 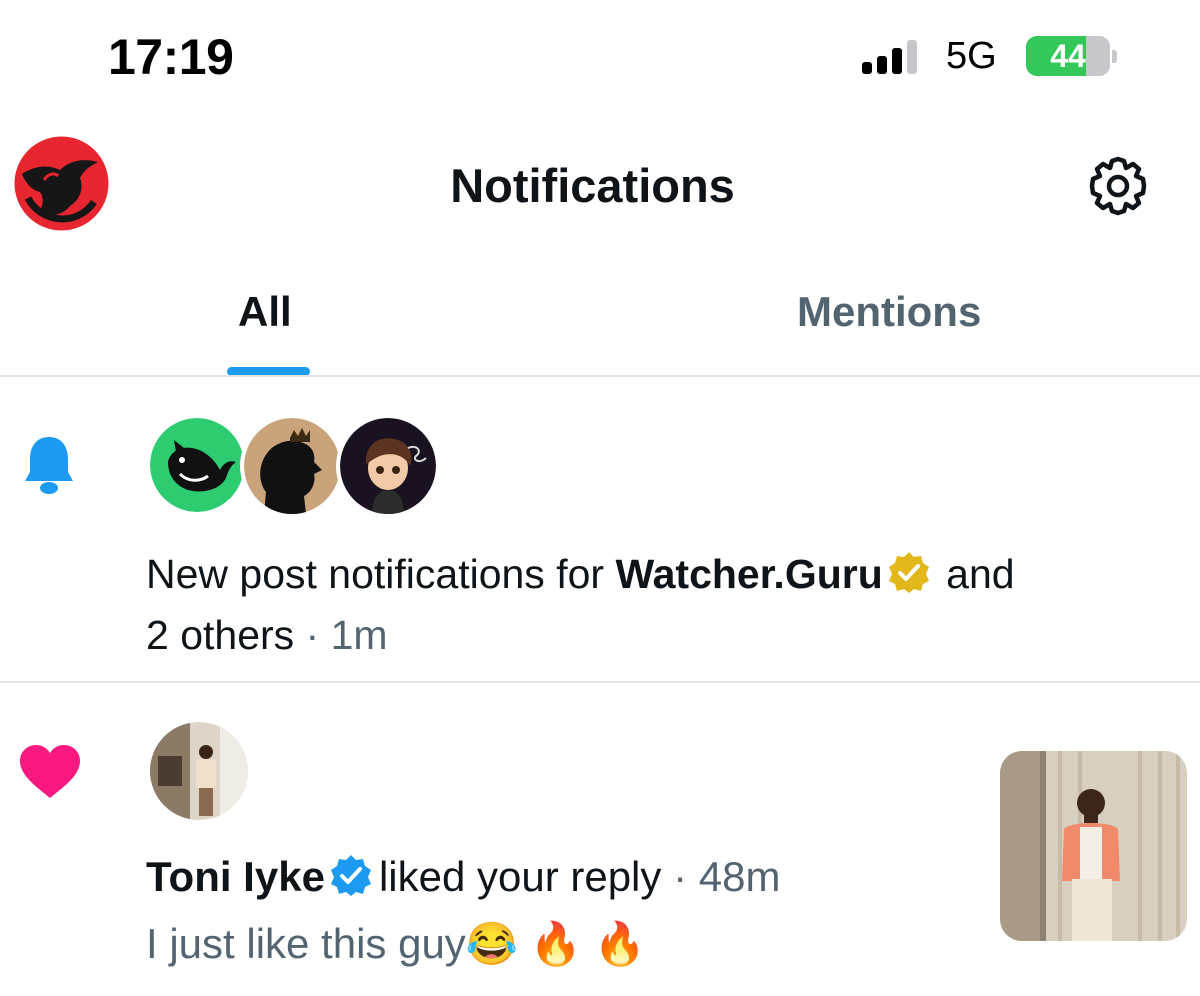 I want to click on avatar-silhouette, so click(x=292, y=466).